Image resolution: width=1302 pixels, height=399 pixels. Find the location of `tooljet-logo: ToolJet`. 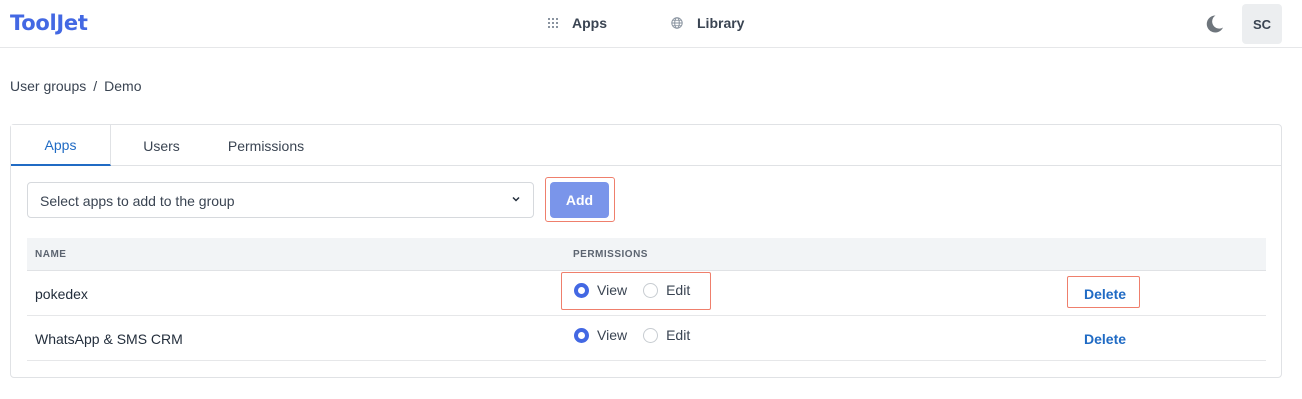

tooljet-logo: ToolJet is located at coordinates (49, 23).